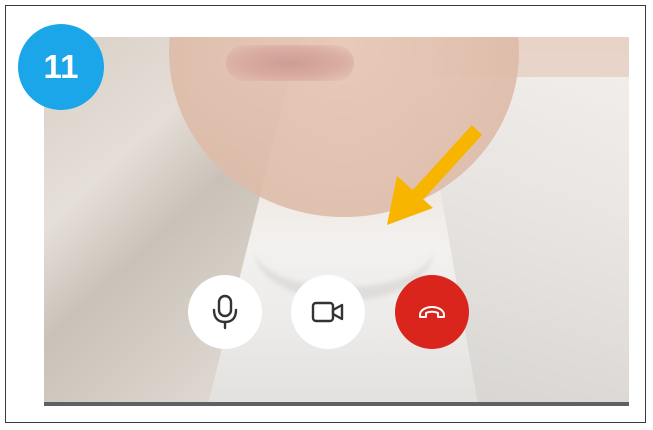 The image size is (653, 430). I want to click on video-camera-icon, so click(327, 312).